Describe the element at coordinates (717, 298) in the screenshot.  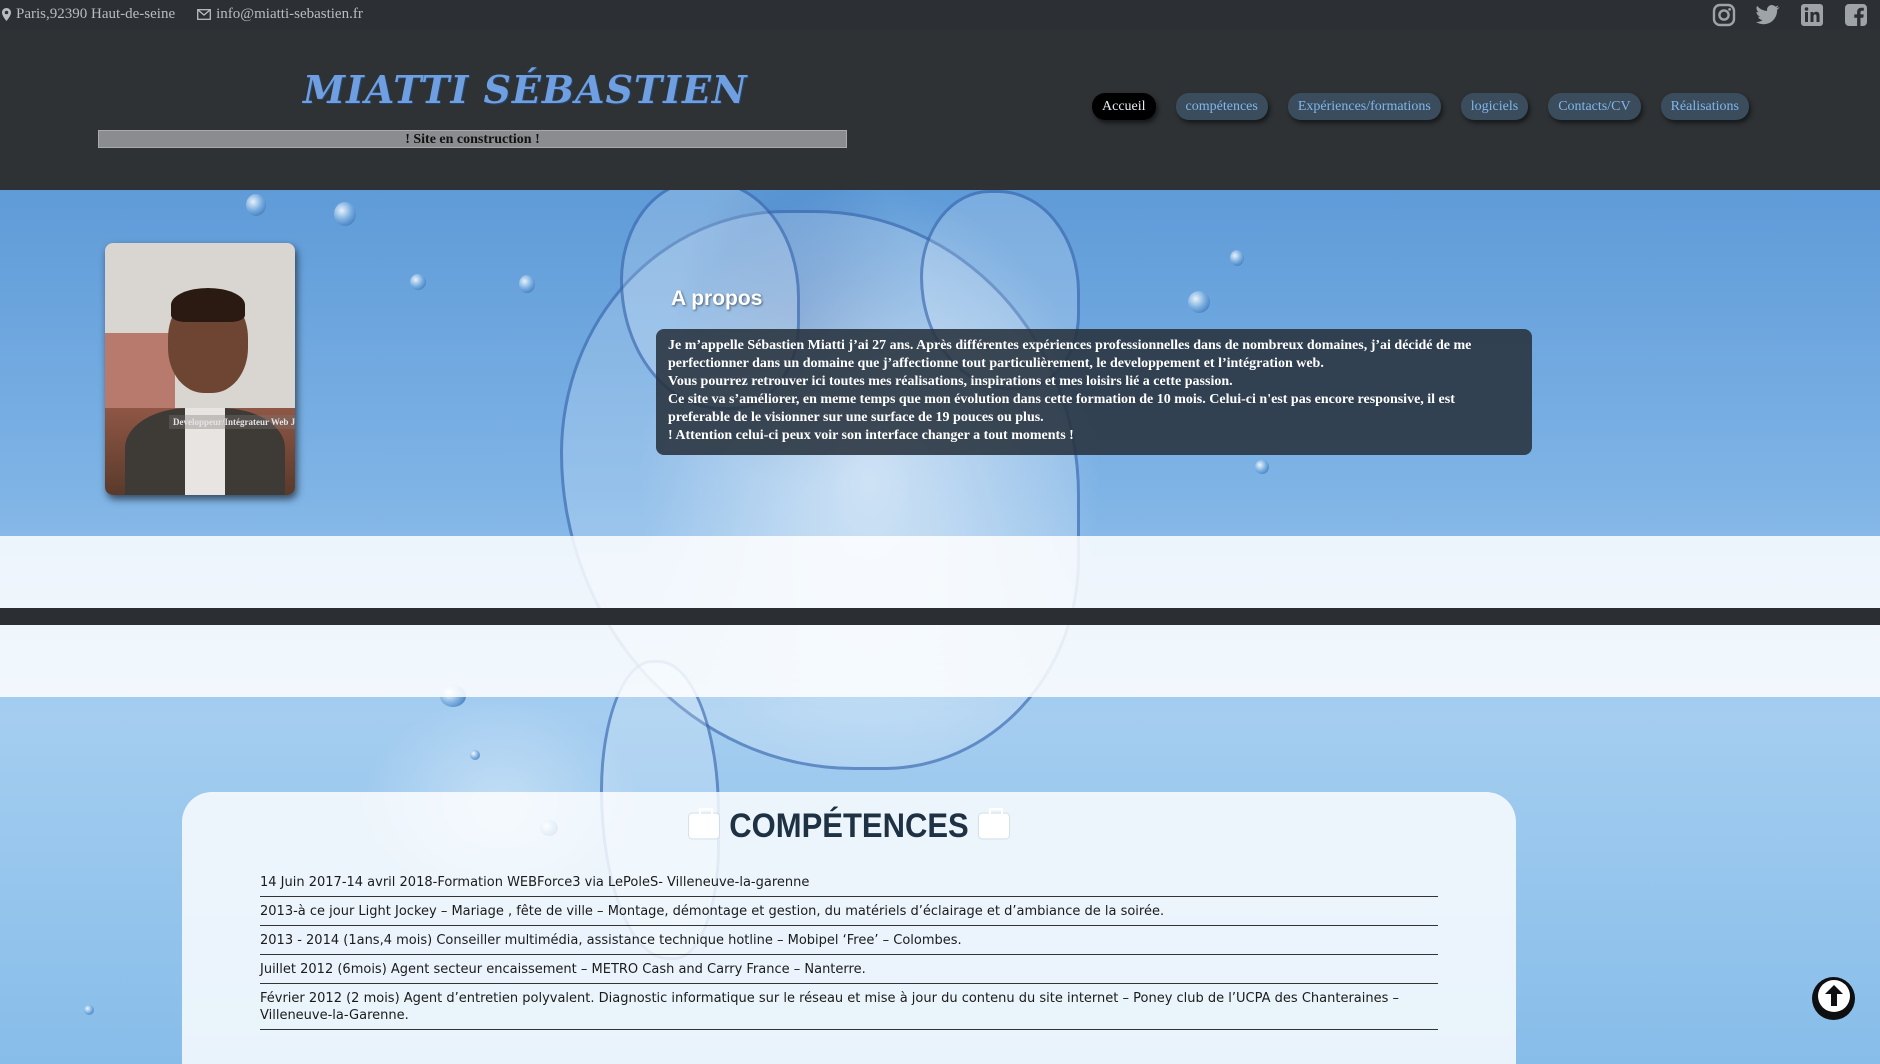
I see `about-title: A propos` at that location.